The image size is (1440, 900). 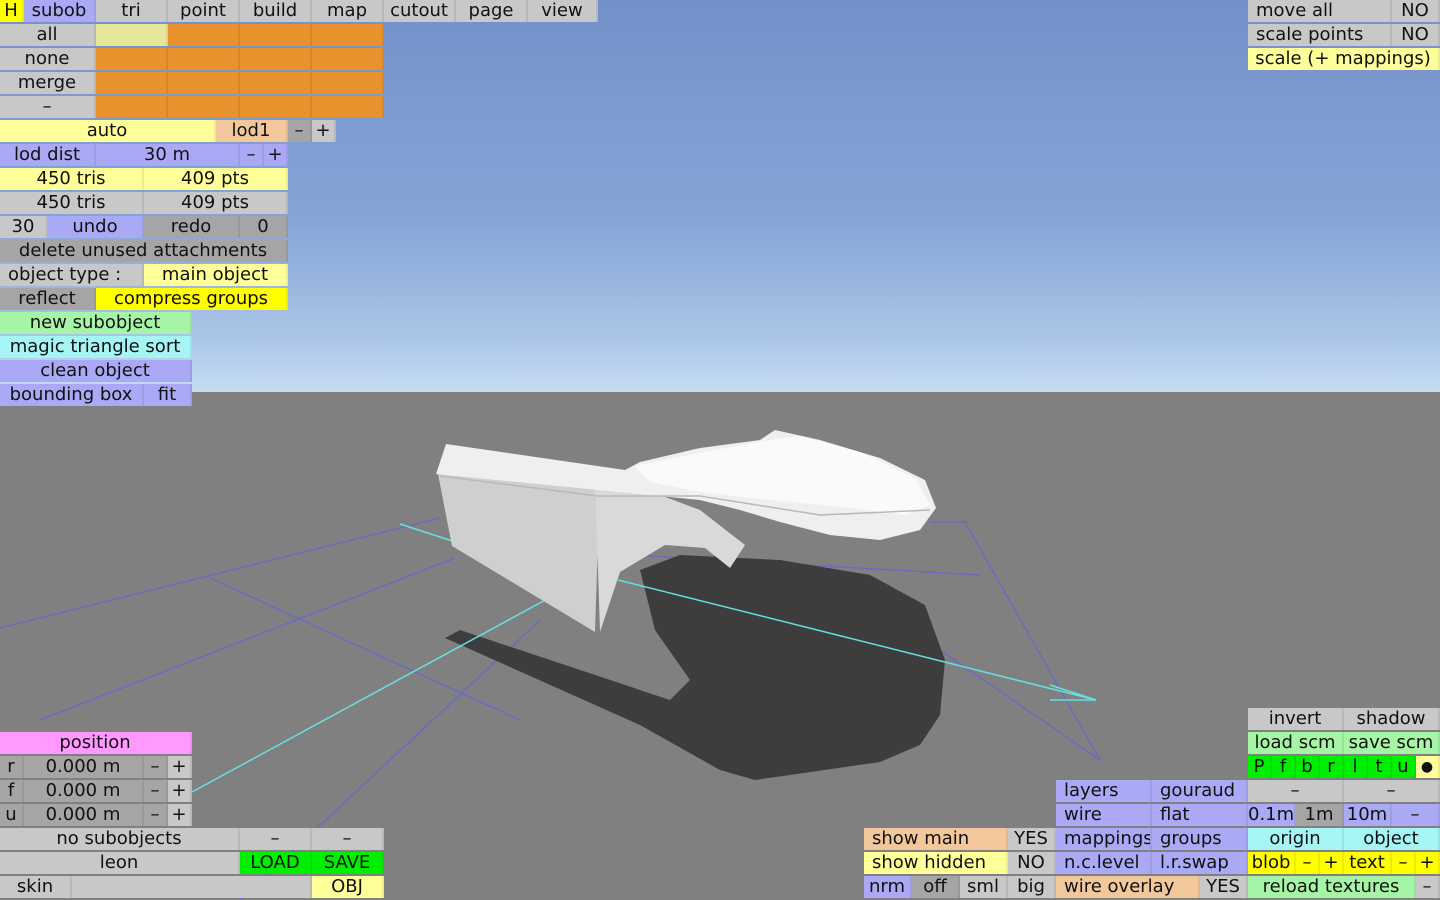 I want to click on position-r-value: 0.000 m, so click(x=84, y=767).